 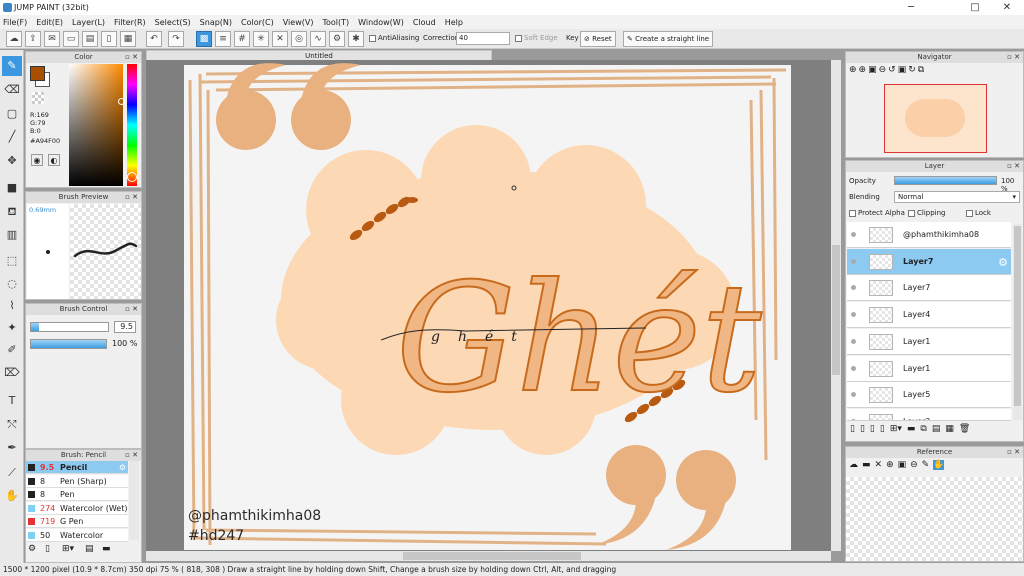 What do you see at coordinates (902, 70) in the screenshot?
I see `reset-view-icon: ▣` at bounding box center [902, 70].